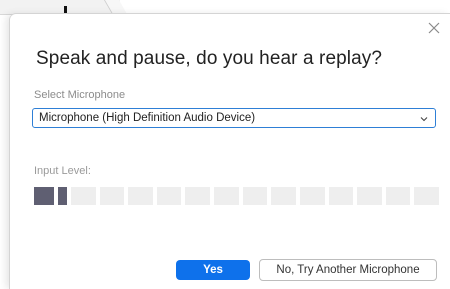 The width and height of the screenshot is (450, 289). What do you see at coordinates (60, 8) in the screenshot?
I see `background-window` at bounding box center [60, 8].